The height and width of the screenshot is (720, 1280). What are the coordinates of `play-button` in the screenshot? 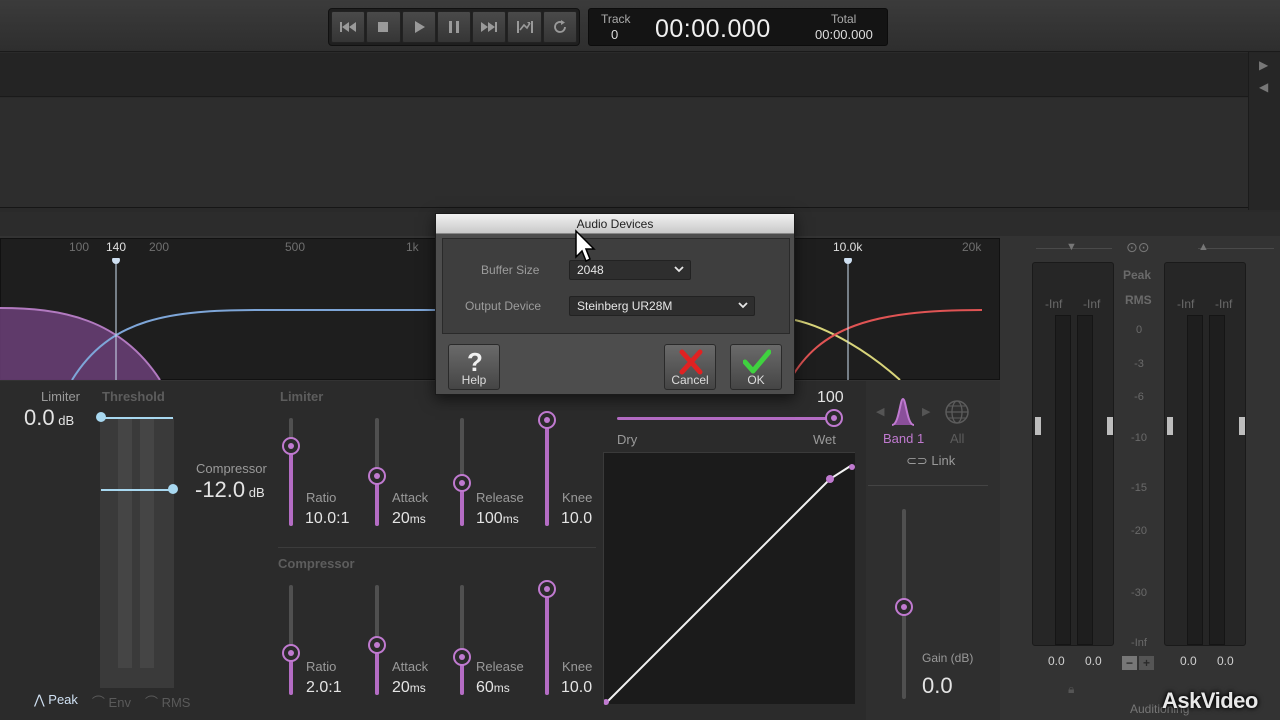 It's located at (418, 27).